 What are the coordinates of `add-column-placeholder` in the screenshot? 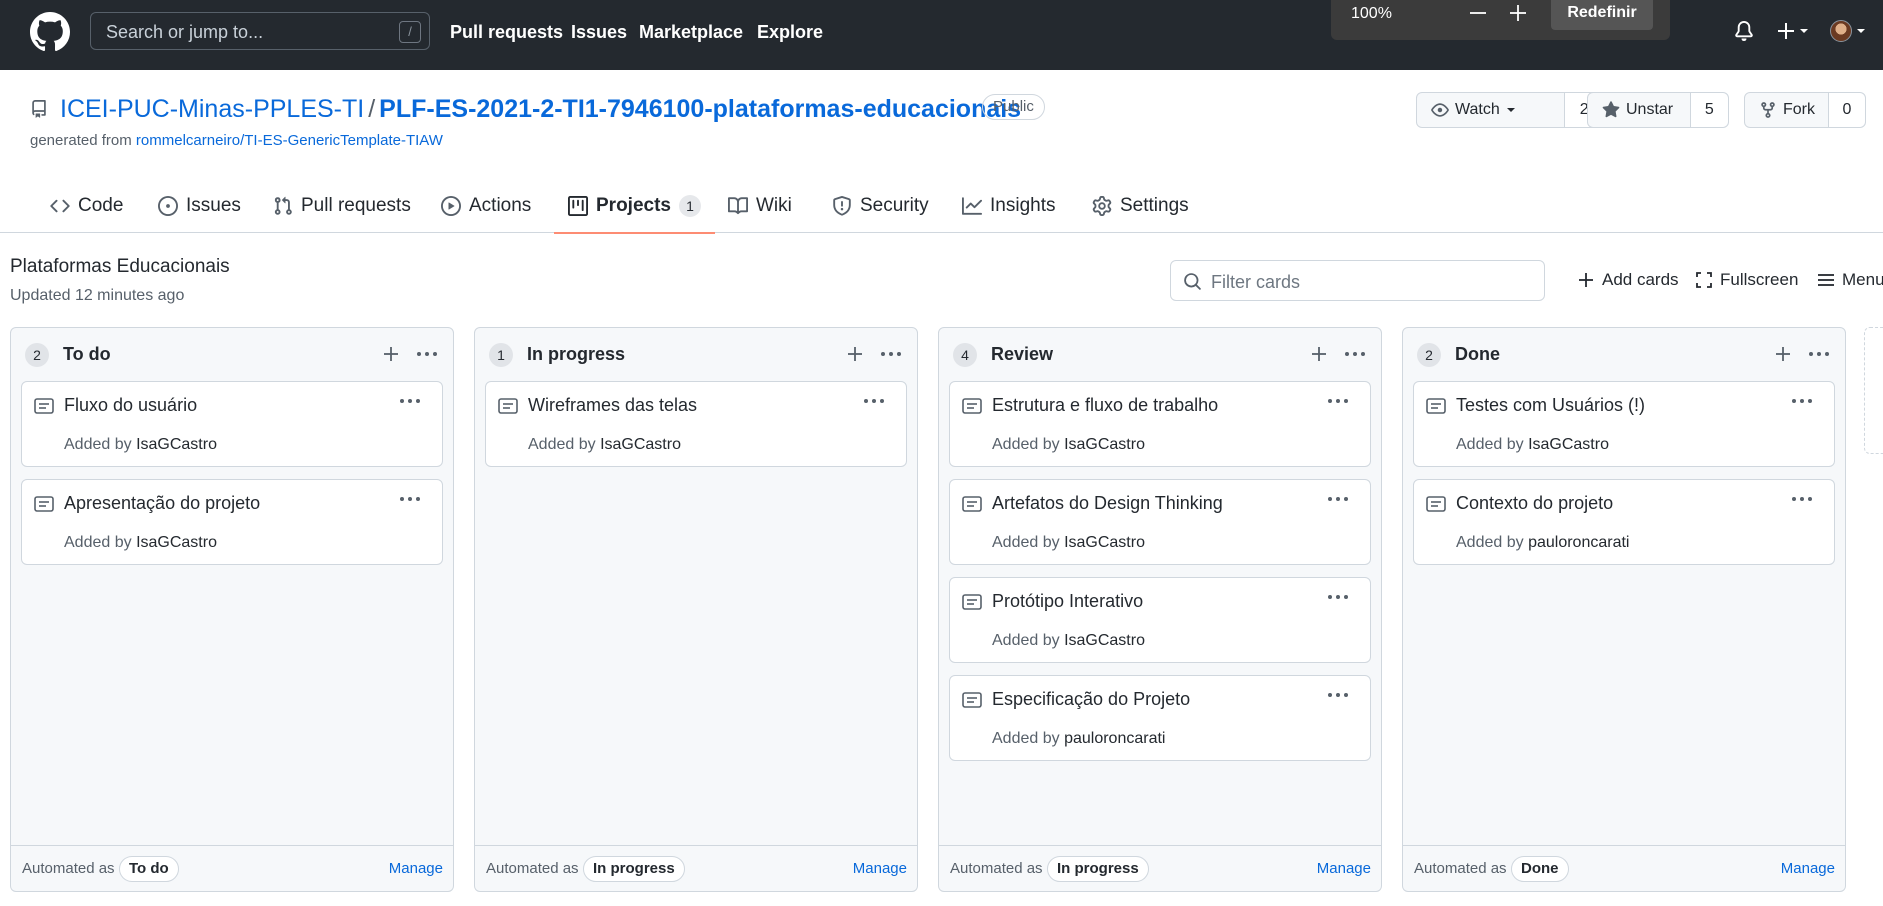 It's located at (1873, 390).